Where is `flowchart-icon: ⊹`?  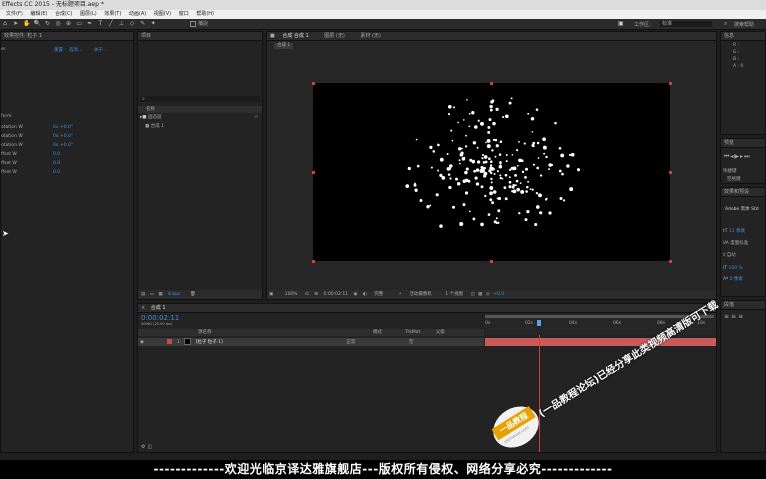
flowchart-icon: ⊹ is located at coordinates (256, 117).